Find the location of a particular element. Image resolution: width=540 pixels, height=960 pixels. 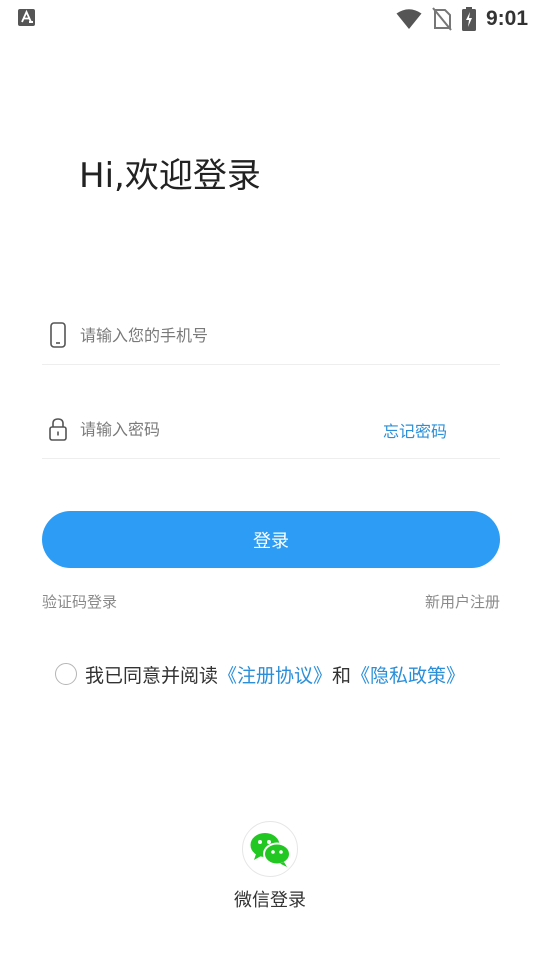

sms-login-link: 验证码登录 is located at coordinates (79, 601).